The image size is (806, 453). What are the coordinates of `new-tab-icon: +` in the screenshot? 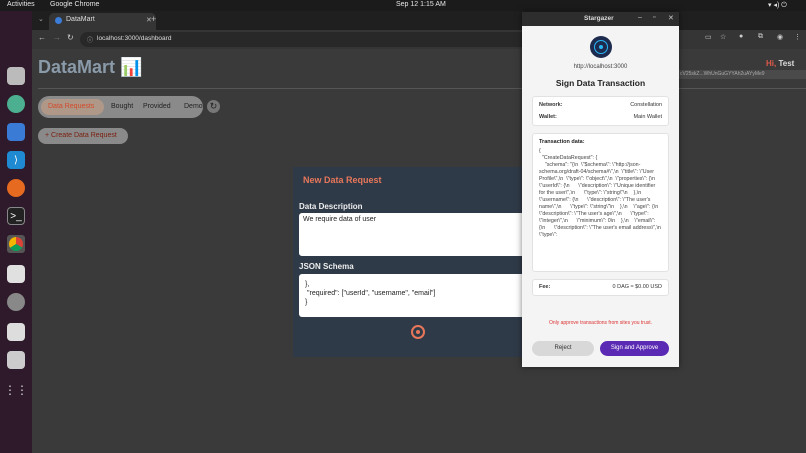 It's located at (153, 19).